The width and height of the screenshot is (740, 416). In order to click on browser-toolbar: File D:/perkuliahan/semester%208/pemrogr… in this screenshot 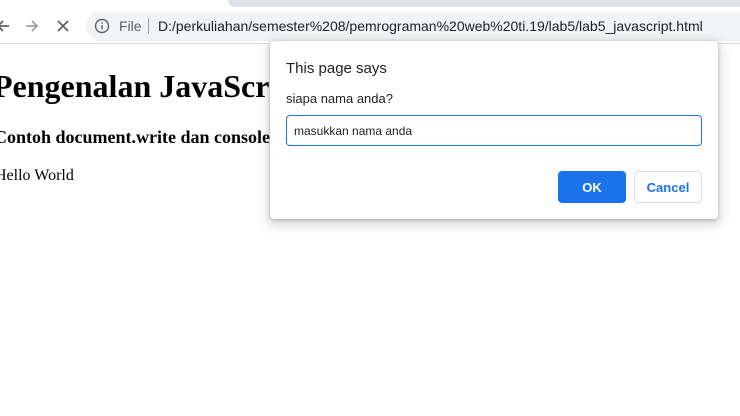, I will do `click(370, 26)`.